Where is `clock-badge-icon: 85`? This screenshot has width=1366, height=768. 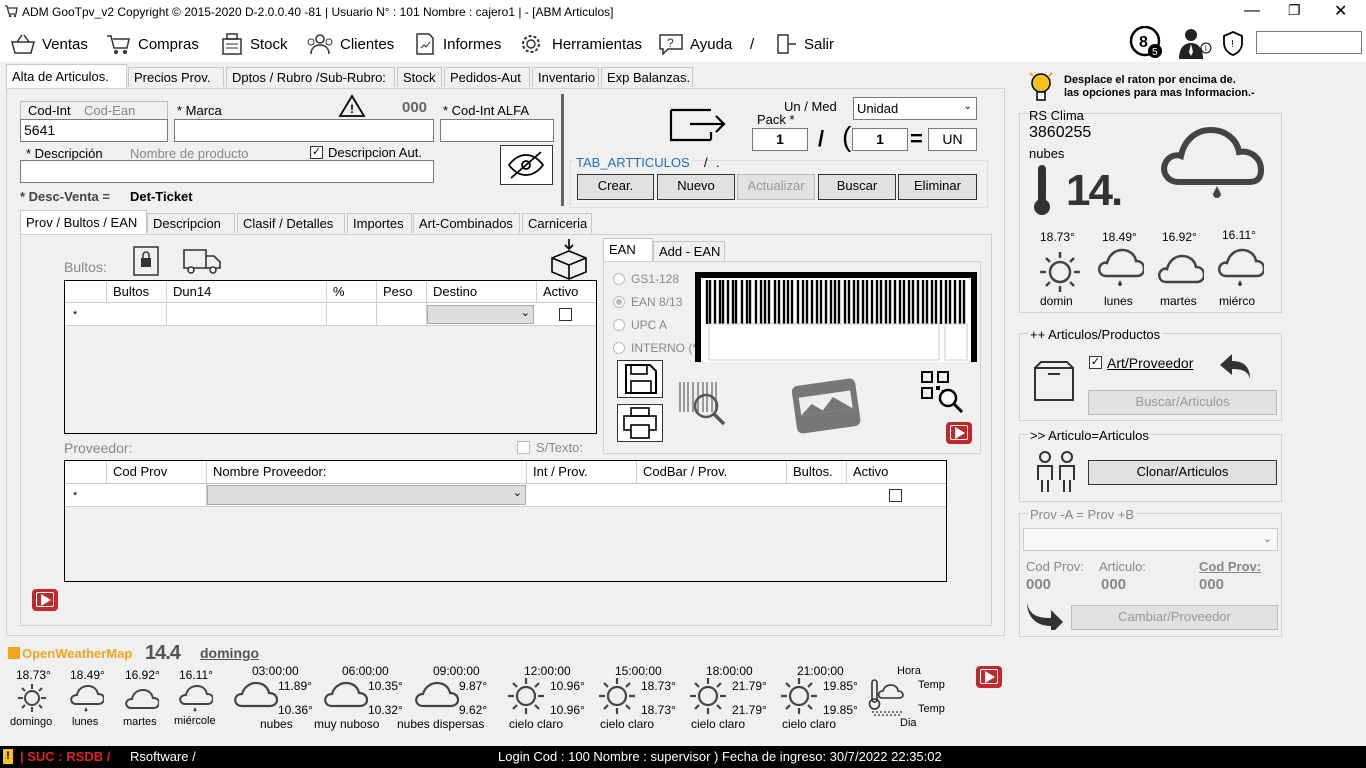
clock-badge-icon: 85 is located at coordinates (1148, 43).